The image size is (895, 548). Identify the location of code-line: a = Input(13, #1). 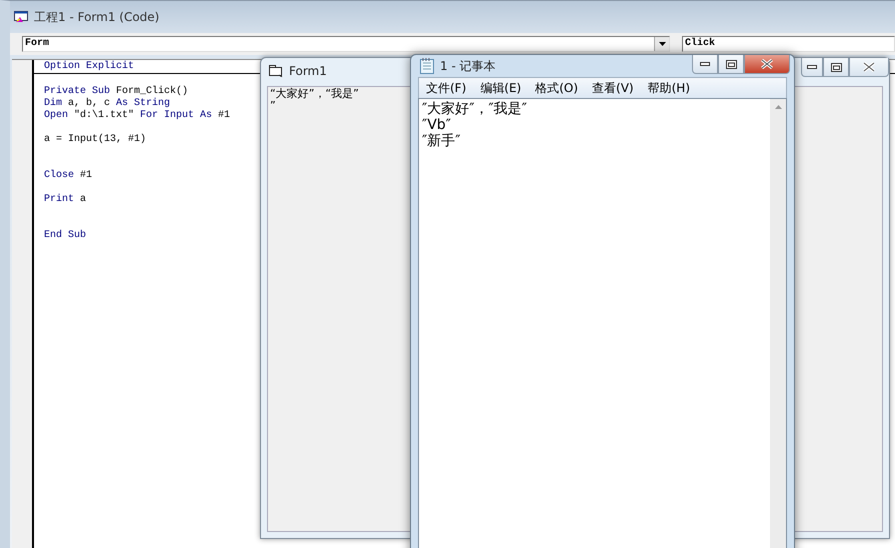
(95, 140).